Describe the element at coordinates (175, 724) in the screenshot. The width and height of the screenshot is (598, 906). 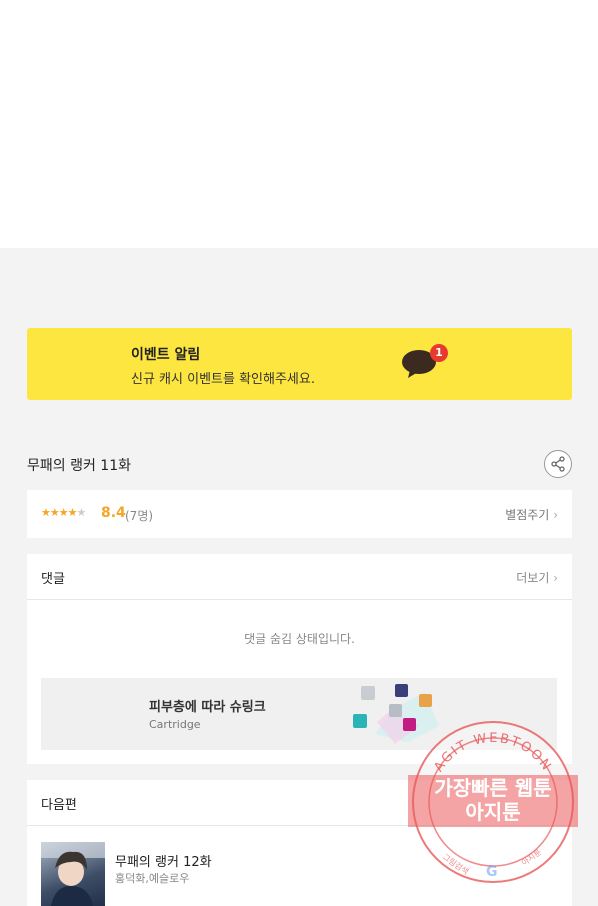
I see `ad-subtitle: Cartridge` at that location.